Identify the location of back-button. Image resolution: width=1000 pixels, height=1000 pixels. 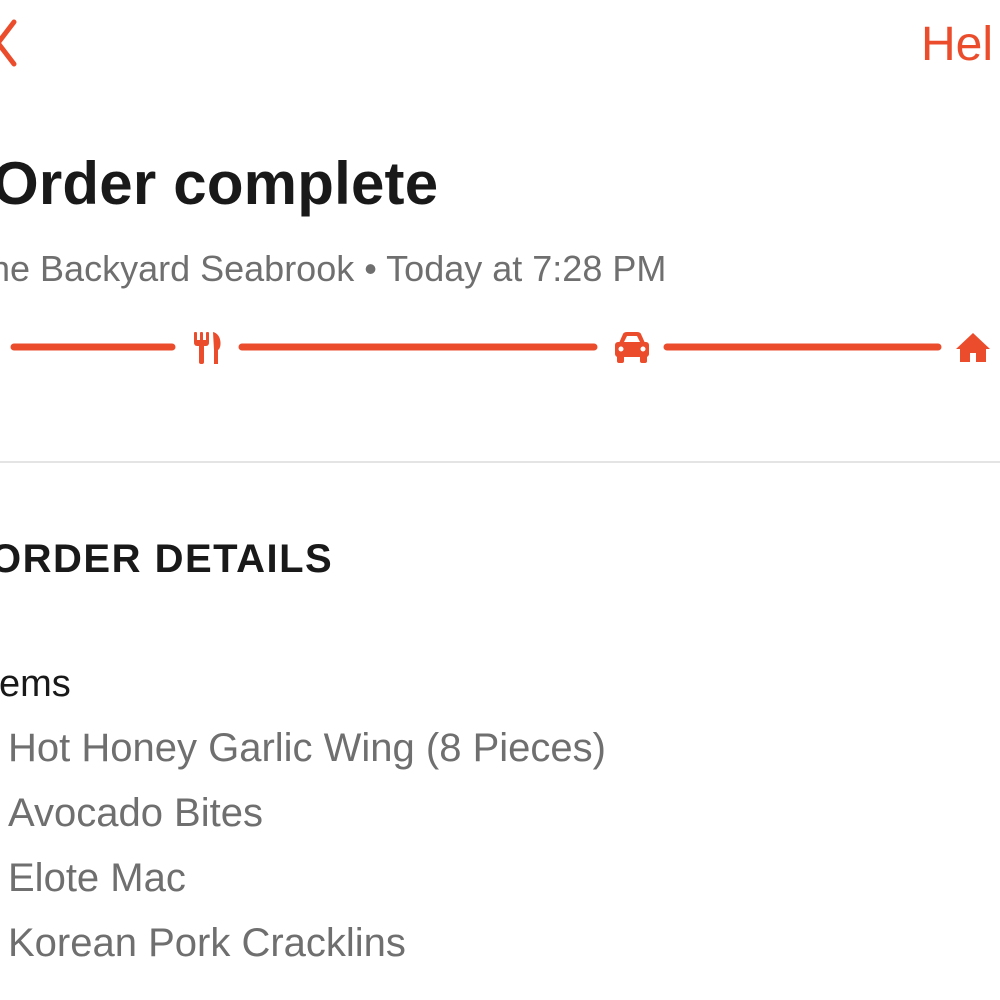
(11, 43).